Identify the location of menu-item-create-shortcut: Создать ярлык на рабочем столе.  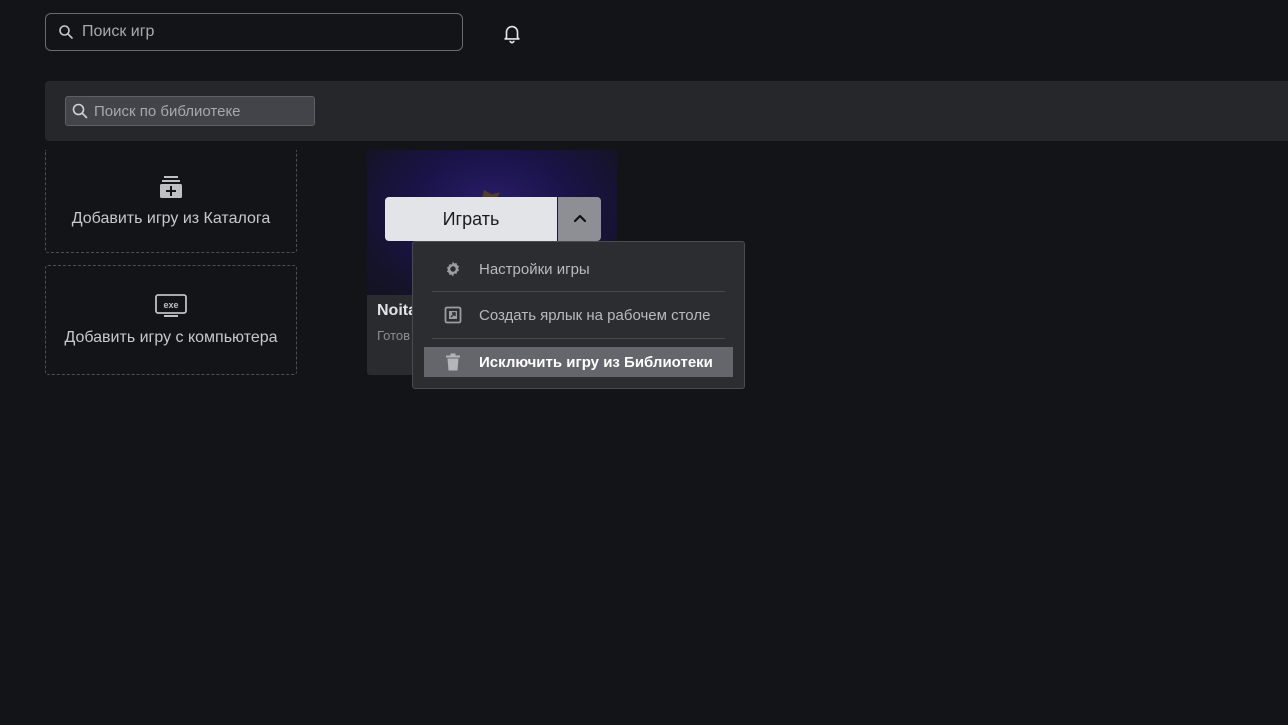
(578, 315).